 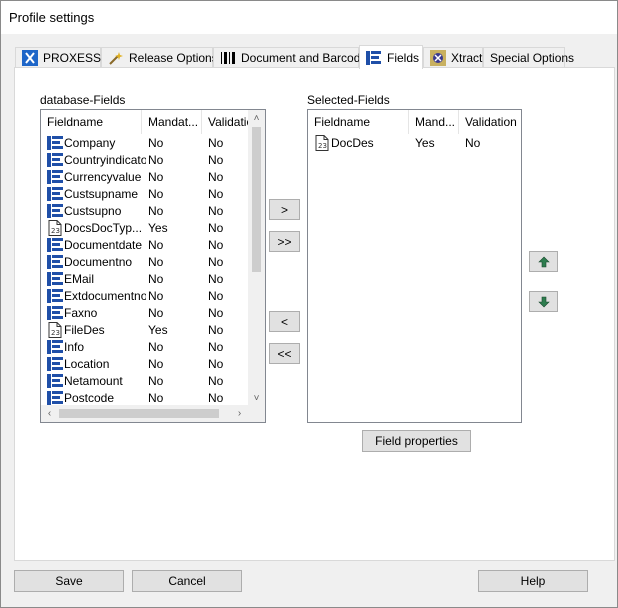 What do you see at coordinates (532, 58) in the screenshot?
I see `tab-label: Special Options` at bounding box center [532, 58].